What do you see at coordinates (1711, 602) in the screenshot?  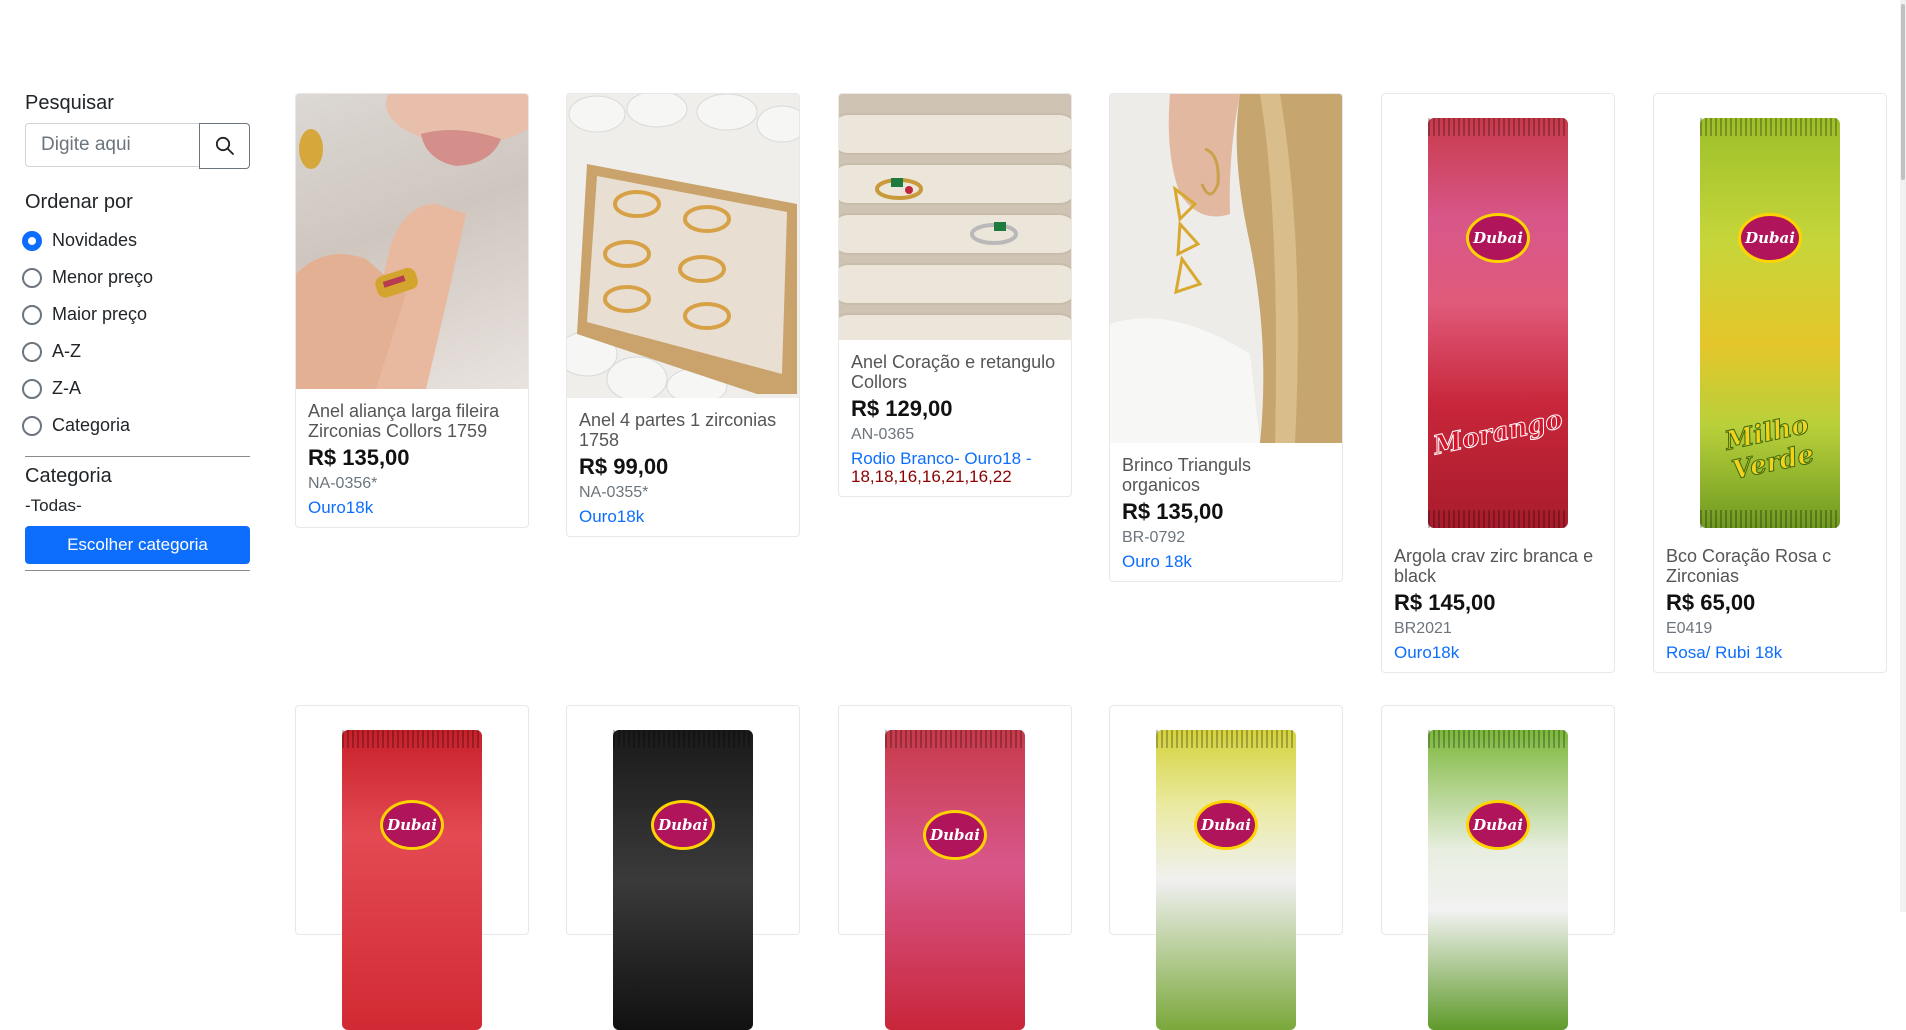 I see `product-price: R$ 65,00` at bounding box center [1711, 602].